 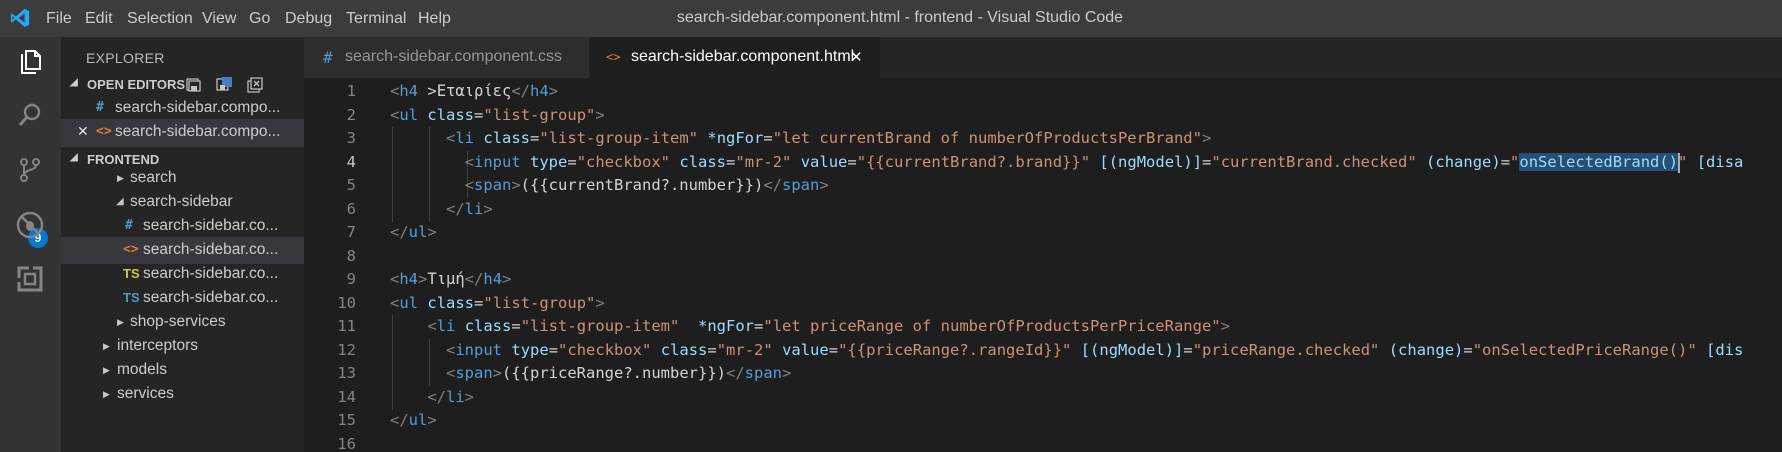 I want to click on search-activity, so click(x=30, y=115).